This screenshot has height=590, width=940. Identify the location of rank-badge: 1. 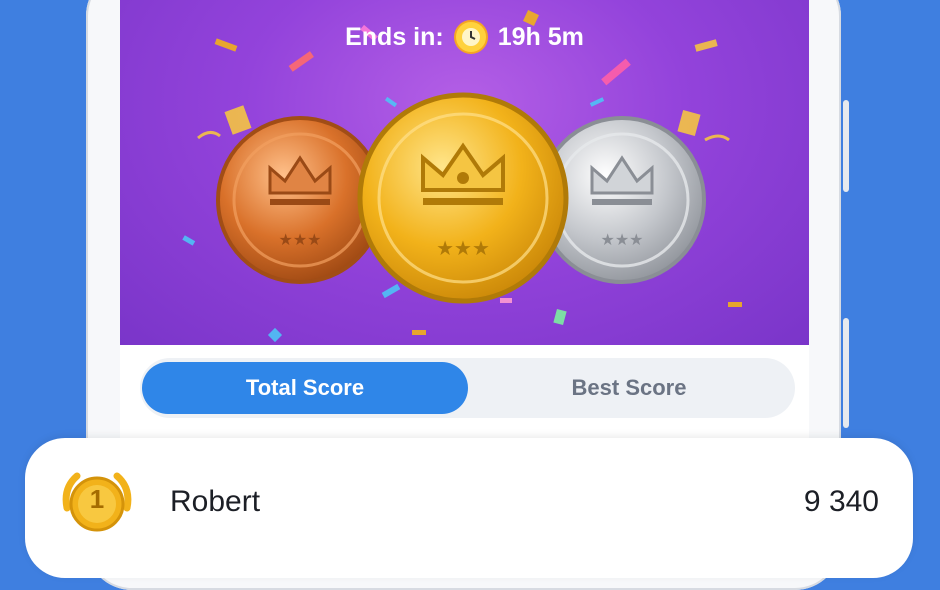
(97, 503).